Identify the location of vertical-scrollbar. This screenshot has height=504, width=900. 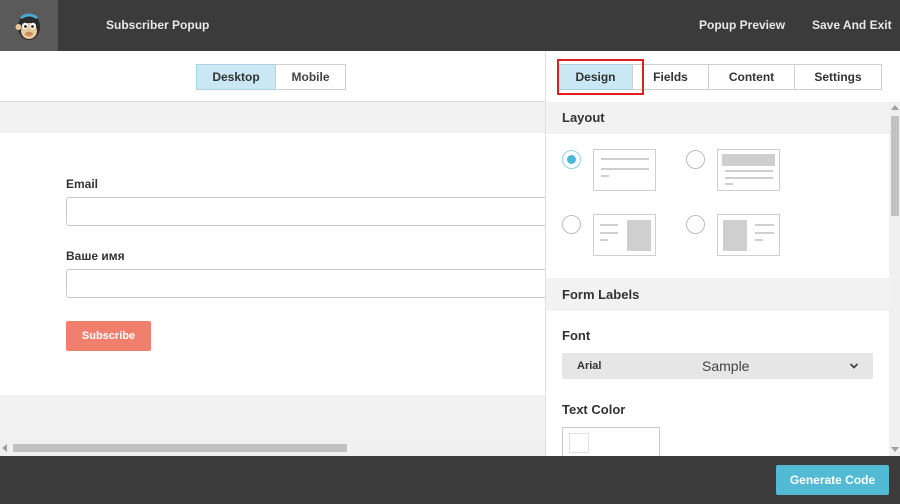
(894, 279).